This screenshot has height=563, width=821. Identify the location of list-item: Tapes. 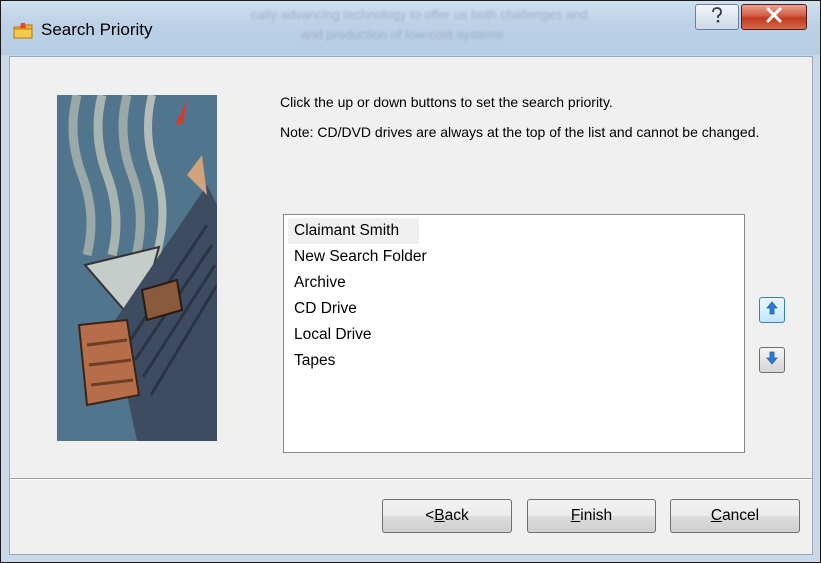
(514, 361).